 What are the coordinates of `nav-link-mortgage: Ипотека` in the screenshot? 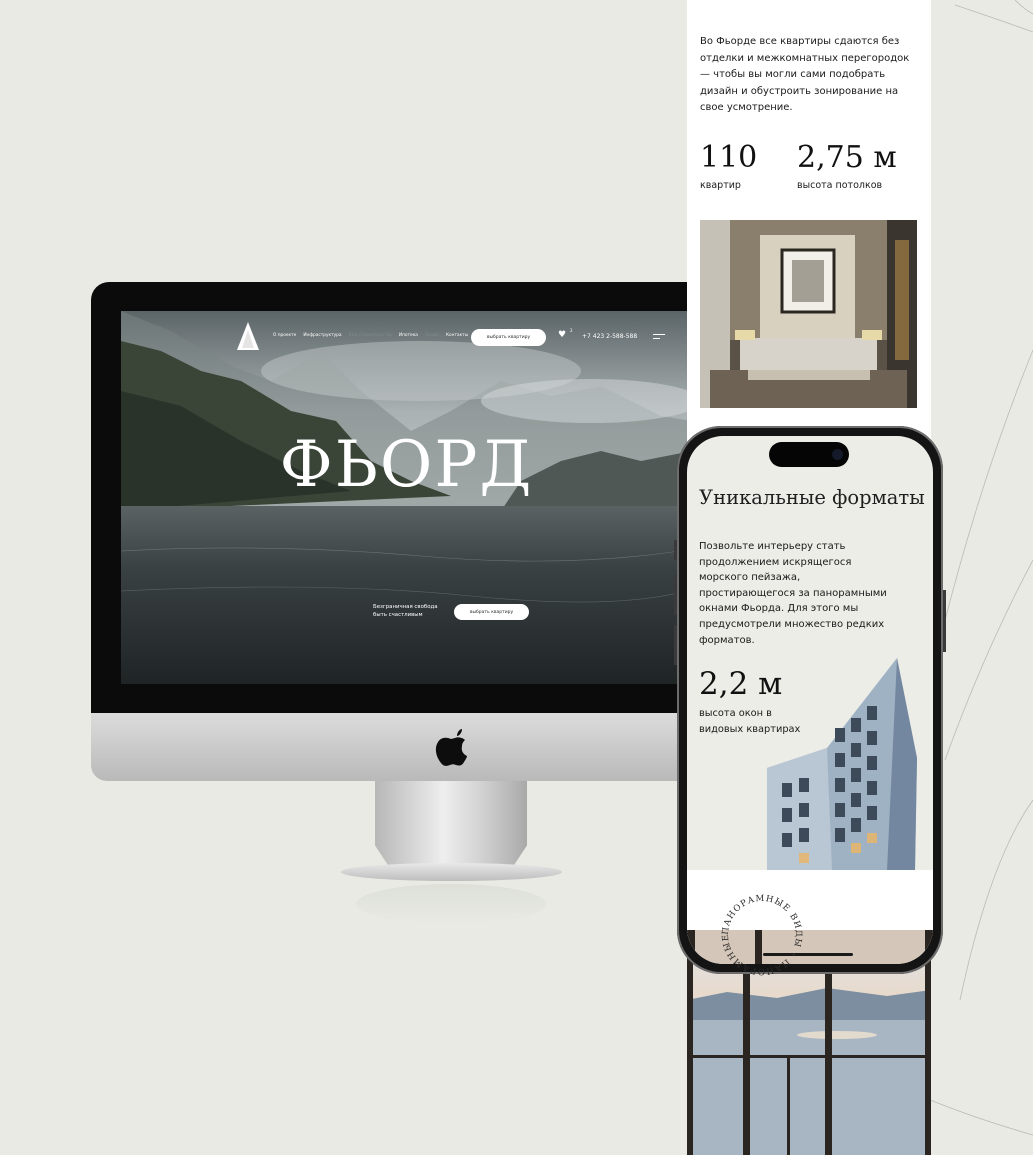 It's located at (408, 335).